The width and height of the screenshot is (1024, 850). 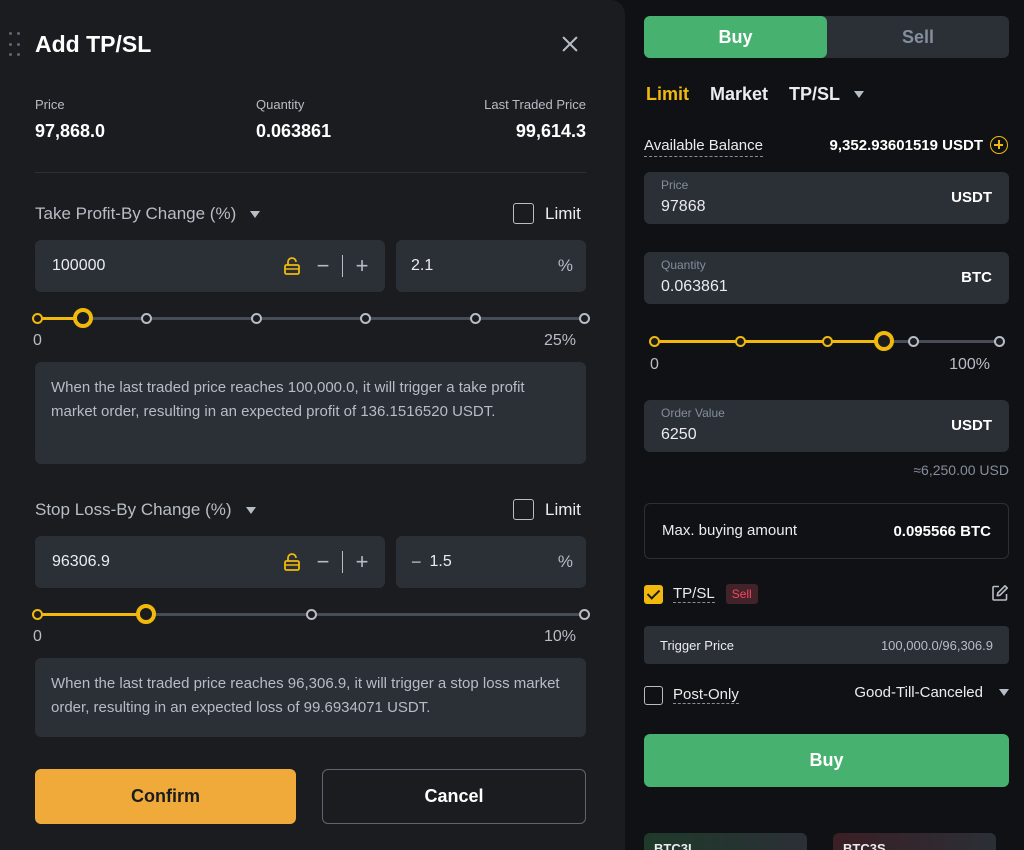 I want to click on stop-loss-percent-input: − 1.5 %, so click(x=491, y=562).